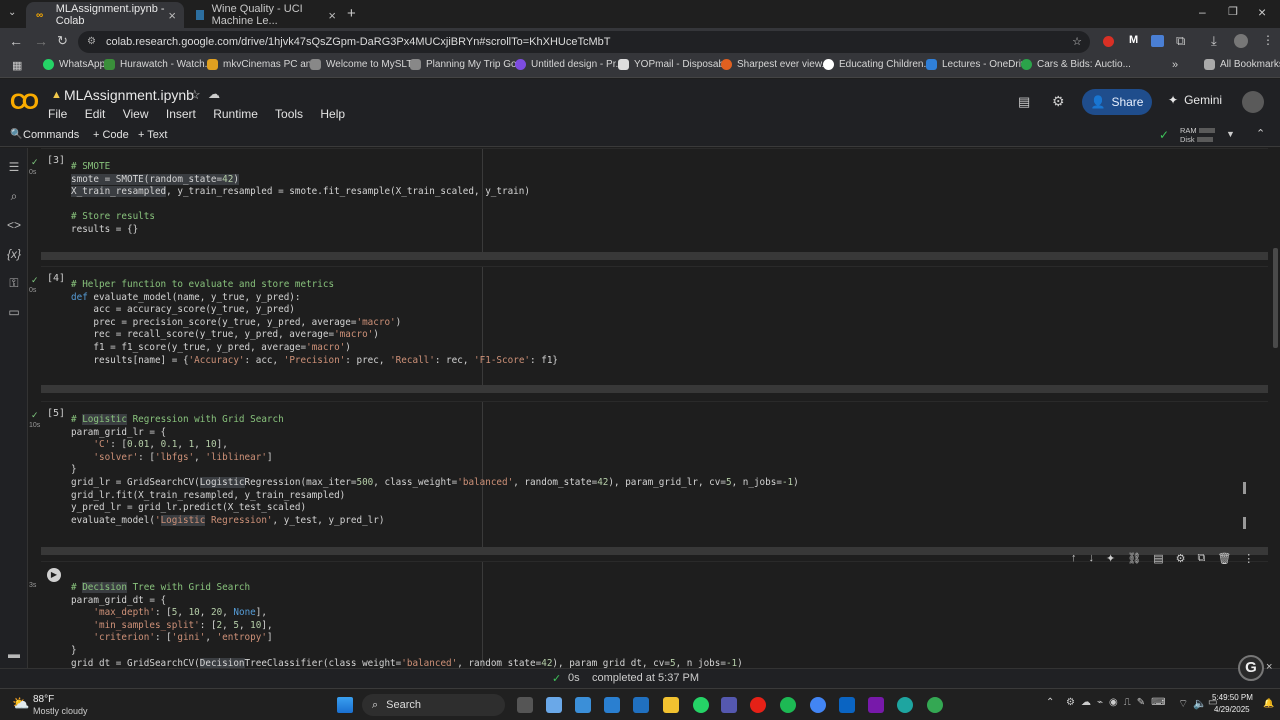  Describe the element at coordinates (95, 114) in the screenshot. I see `menu-edit: Edit` at that location.